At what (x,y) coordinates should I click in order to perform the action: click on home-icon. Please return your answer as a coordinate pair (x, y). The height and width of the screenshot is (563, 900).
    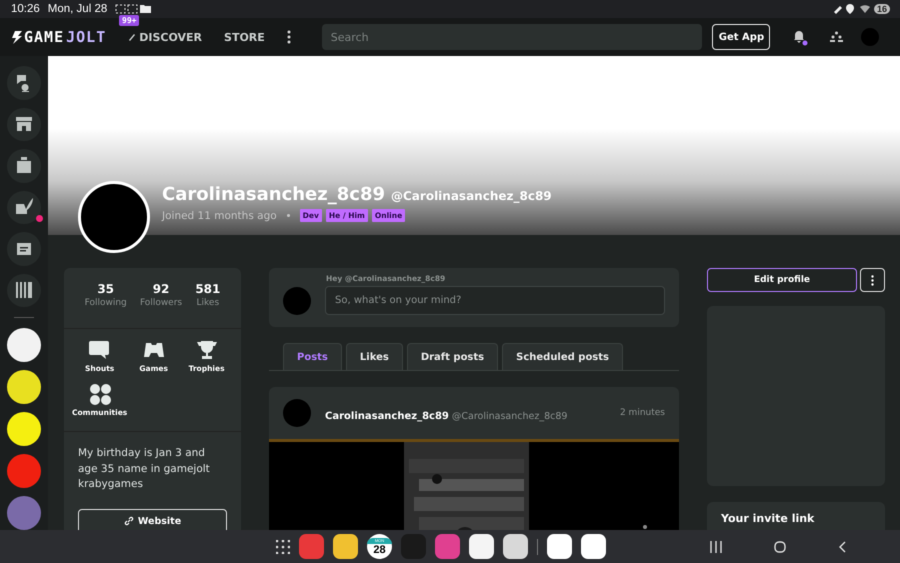
    Looking at the image, I should click on (780, 546).